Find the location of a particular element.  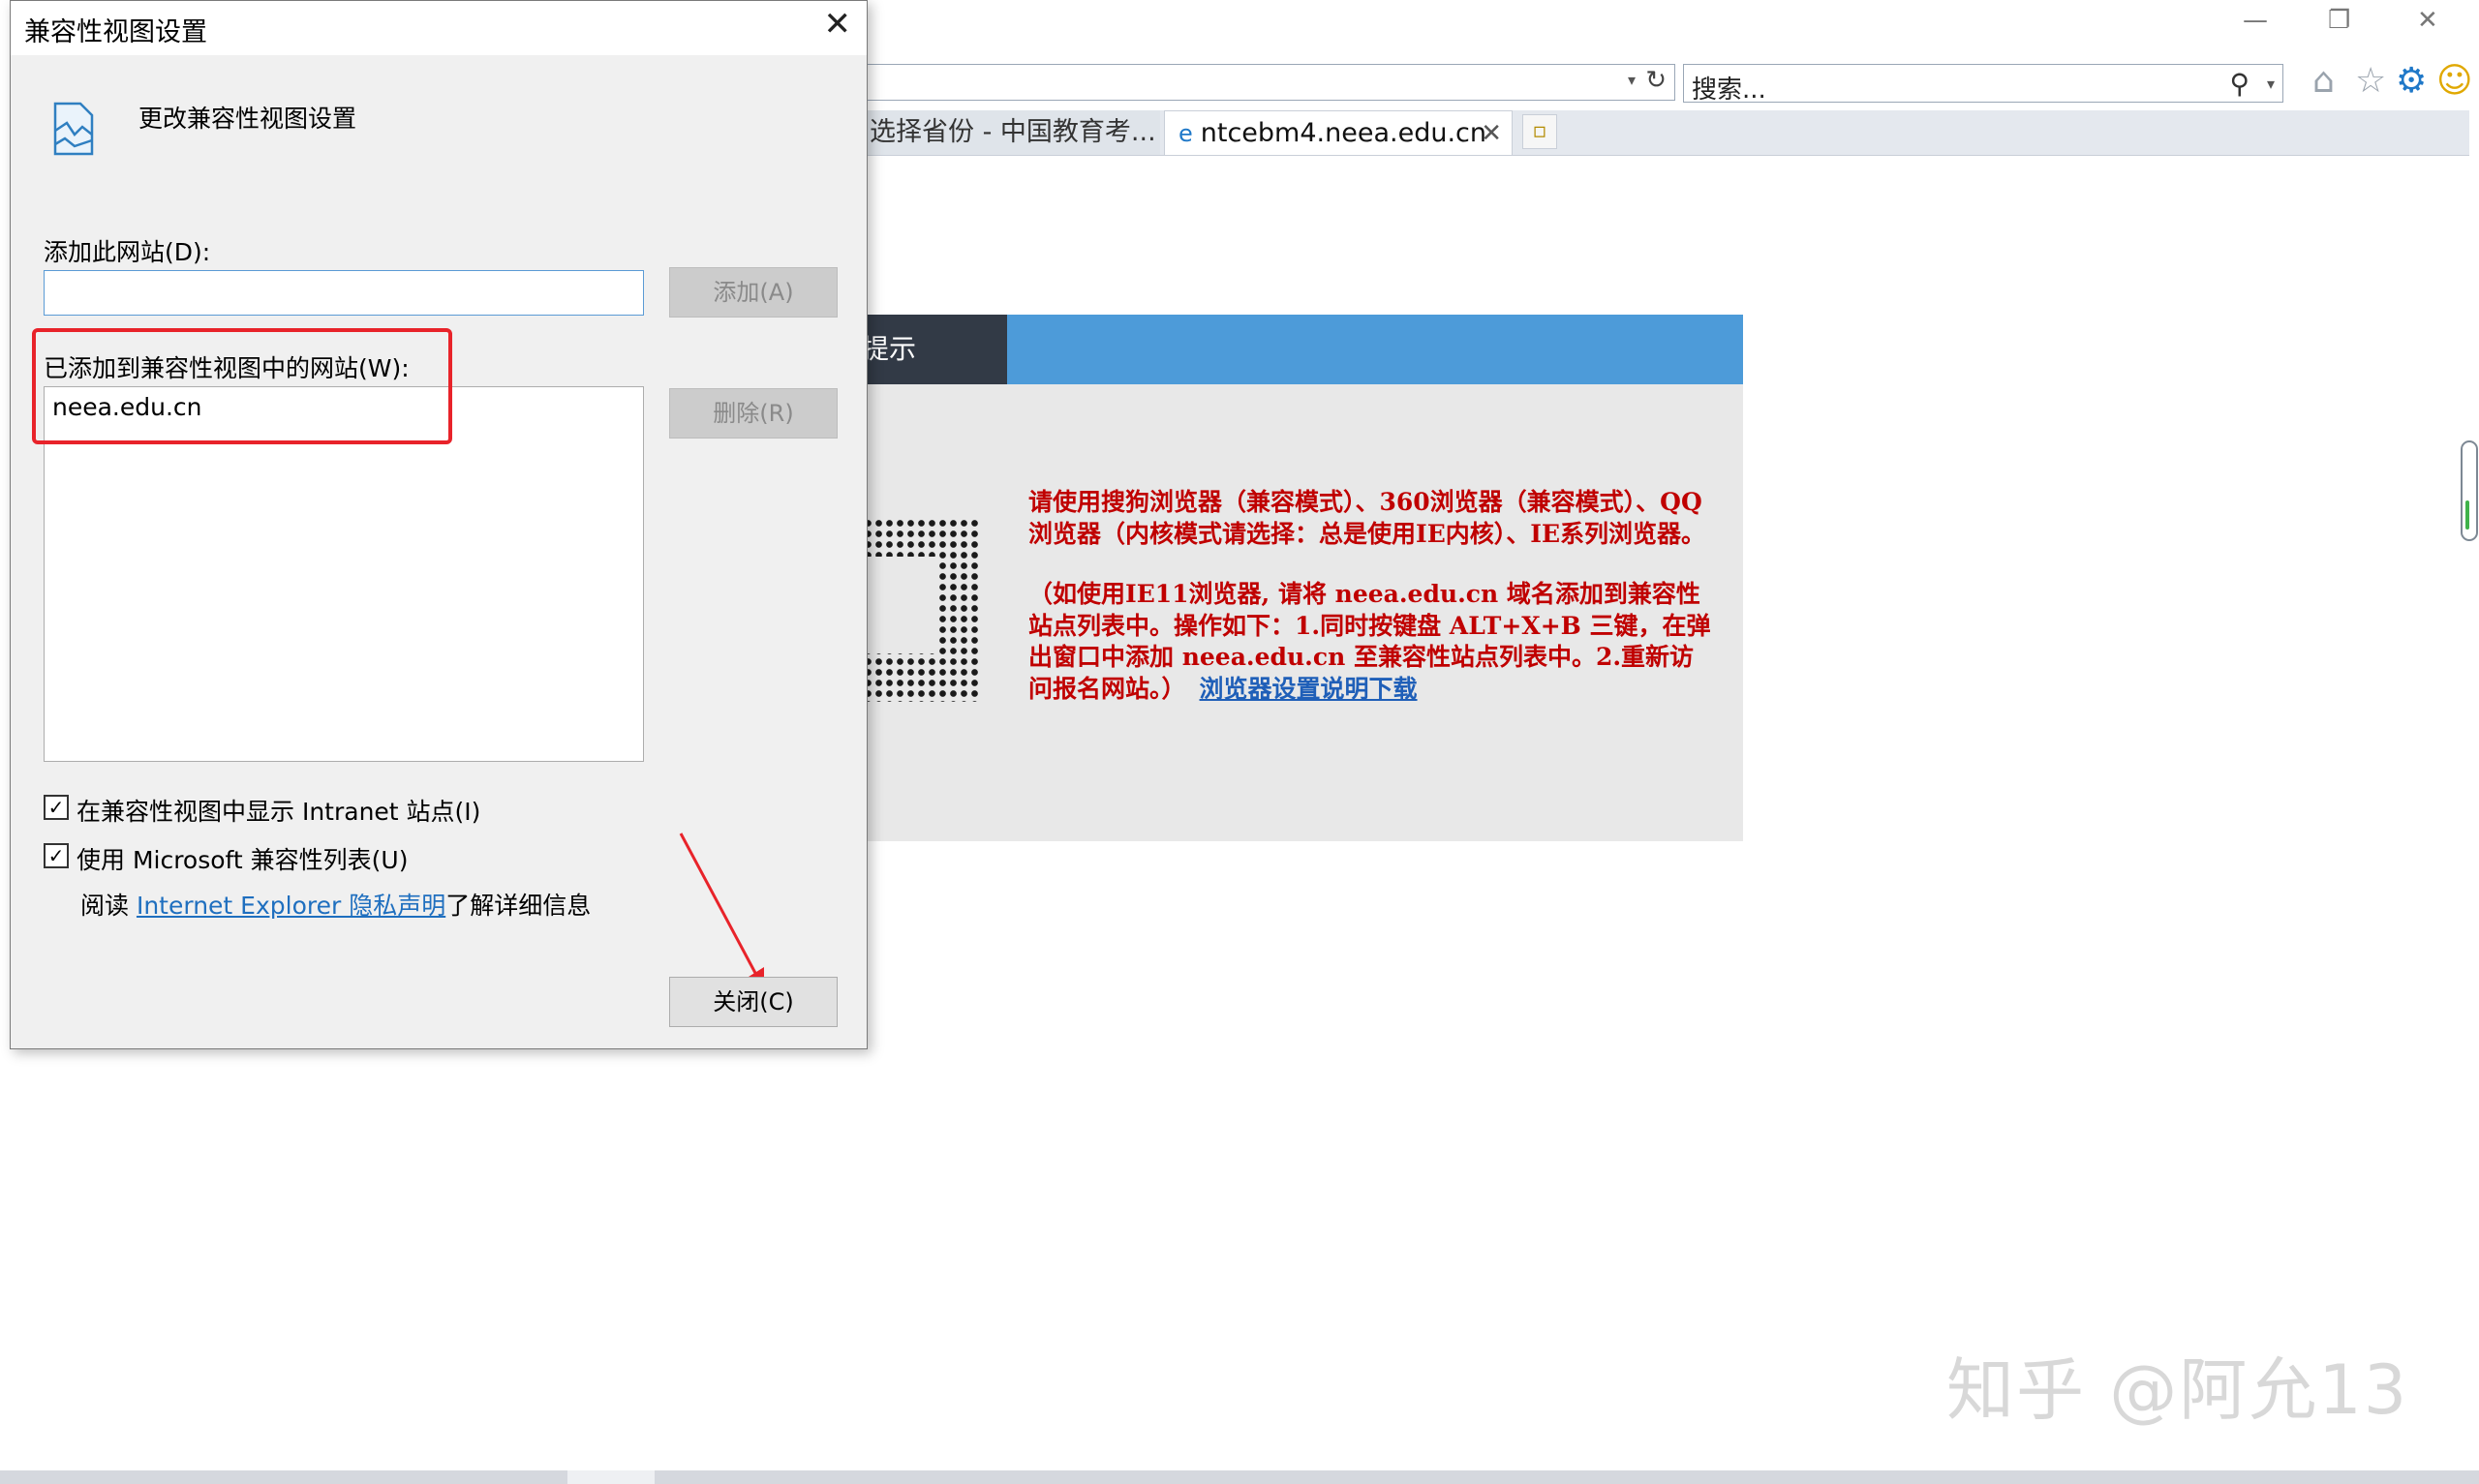

window-close-button: ✕ is located at coordinates (2427, 20).